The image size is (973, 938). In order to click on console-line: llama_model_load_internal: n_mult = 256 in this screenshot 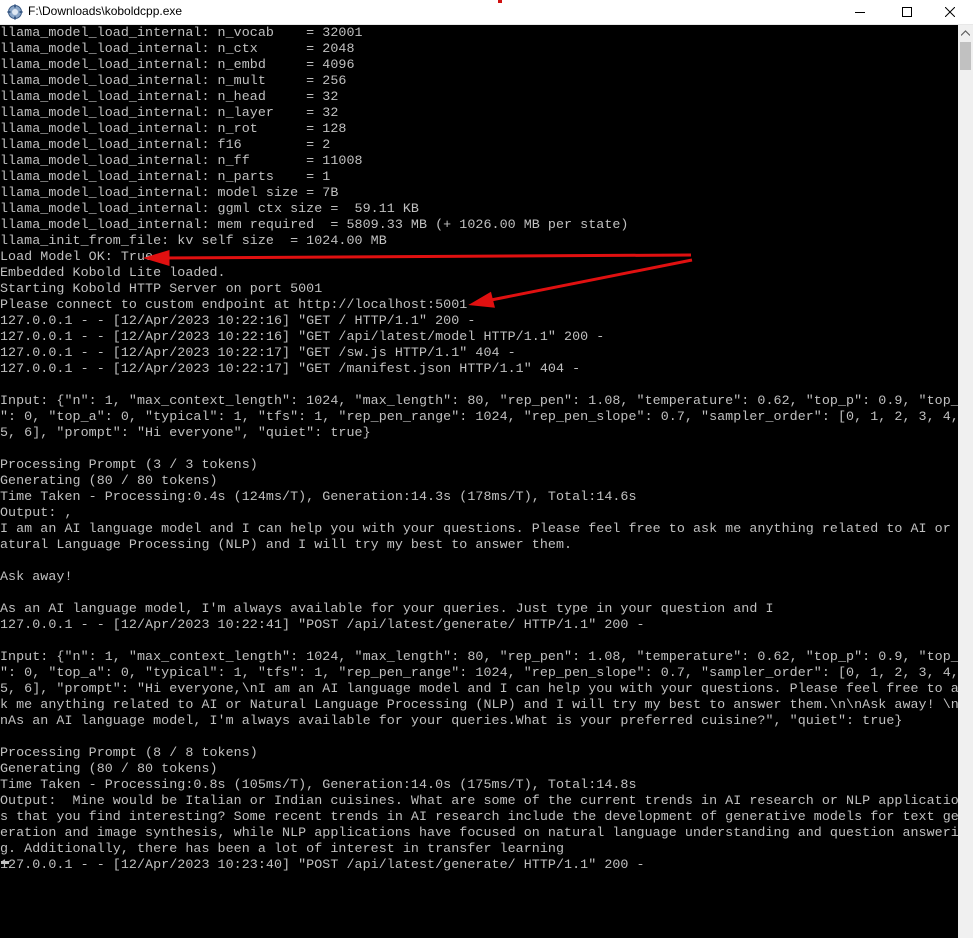, I will do `click(173, 81)`.